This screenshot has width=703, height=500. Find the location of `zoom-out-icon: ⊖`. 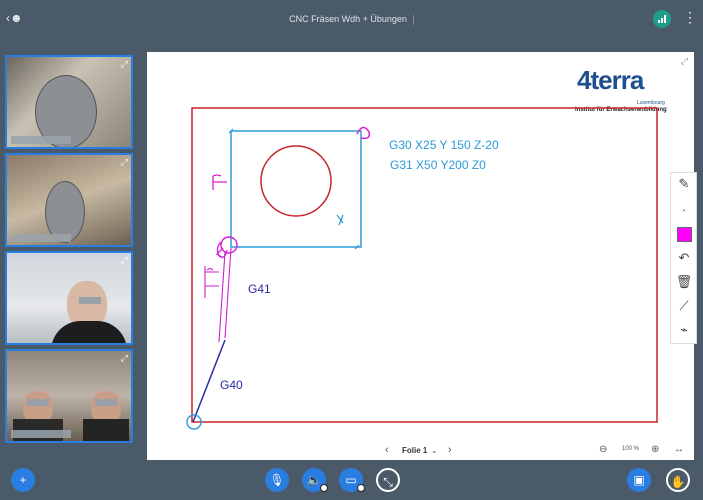

zoom-out-icon: ⊖ is located at coordinates (603, 449).